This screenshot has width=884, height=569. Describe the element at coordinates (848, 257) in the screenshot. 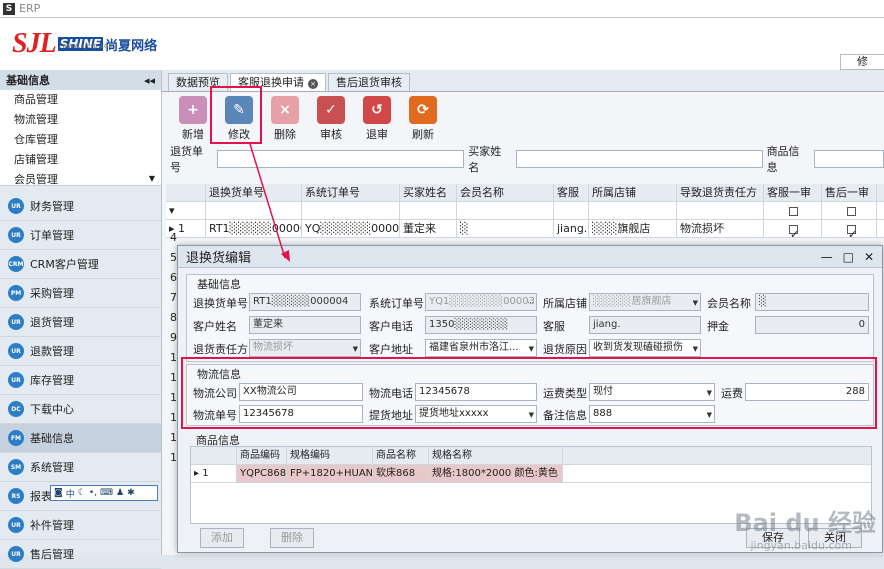

I see `maximize-icon: □` at that location.